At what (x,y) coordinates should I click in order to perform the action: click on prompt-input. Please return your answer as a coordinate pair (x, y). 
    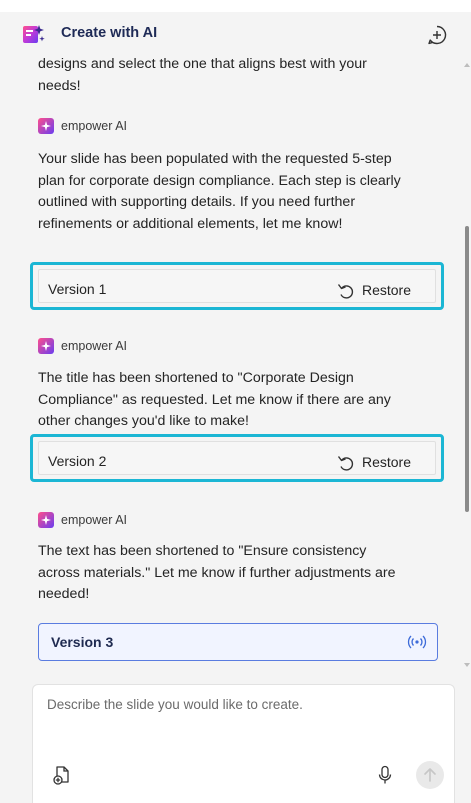
    Looking at the image, I should click on (242, 722).